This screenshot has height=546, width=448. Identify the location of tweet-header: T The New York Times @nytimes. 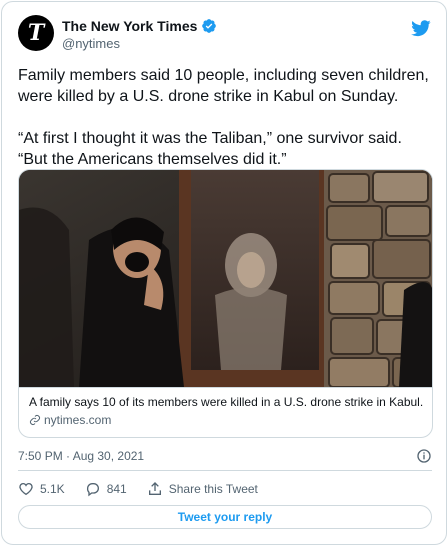
(225, 36).